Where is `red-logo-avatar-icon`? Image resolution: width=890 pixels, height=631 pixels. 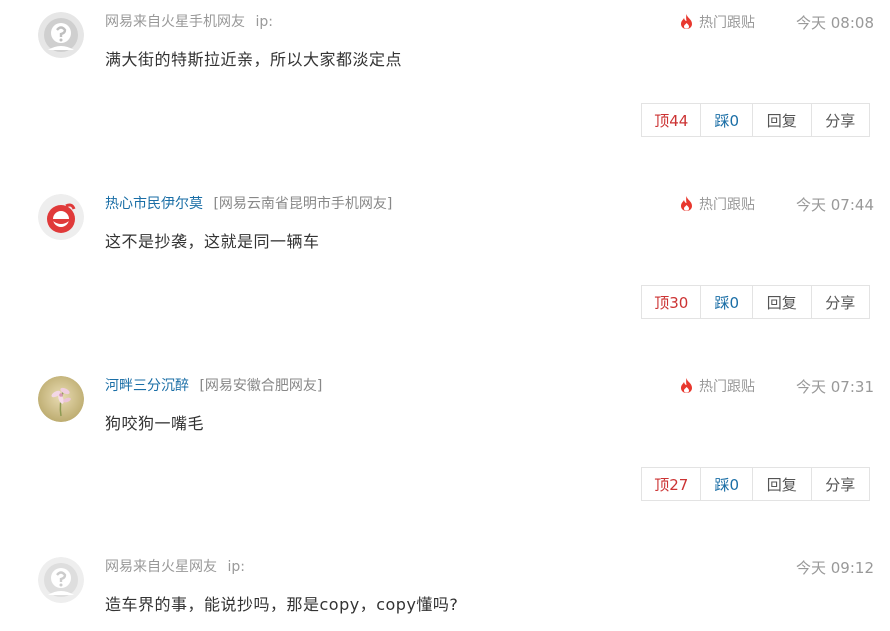
red-logo-avatar-icon is located at coordinates (61, 217).